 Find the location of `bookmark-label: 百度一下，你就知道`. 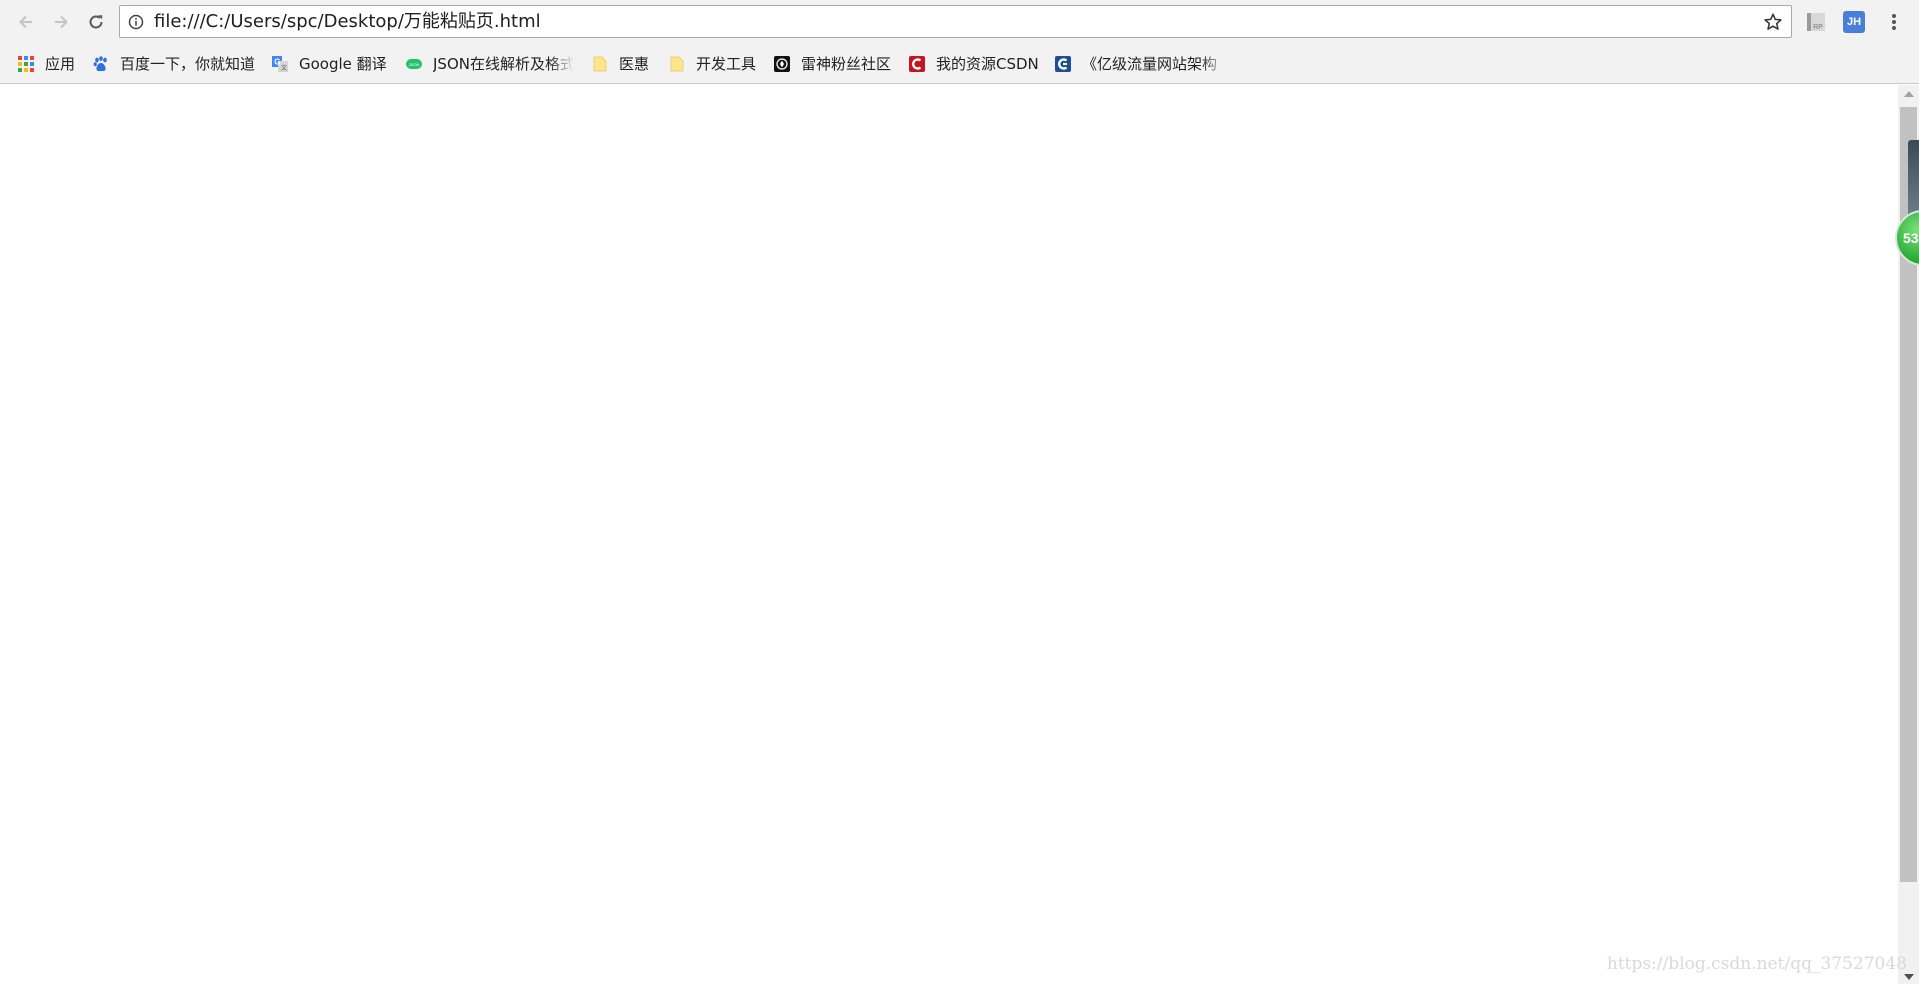

bookmark-label: 百度一下，你就知道 is located at coordinates (188, 64).